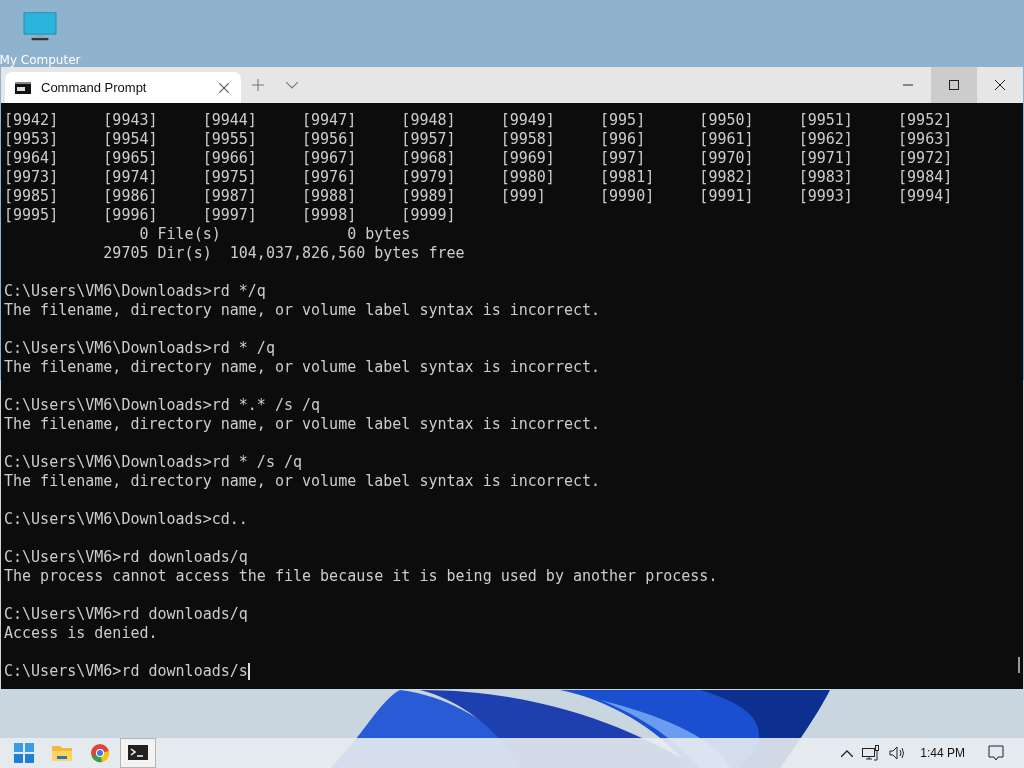  Describe the element at coordinates (230, 215) in the screenshot. I see `terminal-line: [9995] [9996] [9997] [9998] [9999]` at that location.